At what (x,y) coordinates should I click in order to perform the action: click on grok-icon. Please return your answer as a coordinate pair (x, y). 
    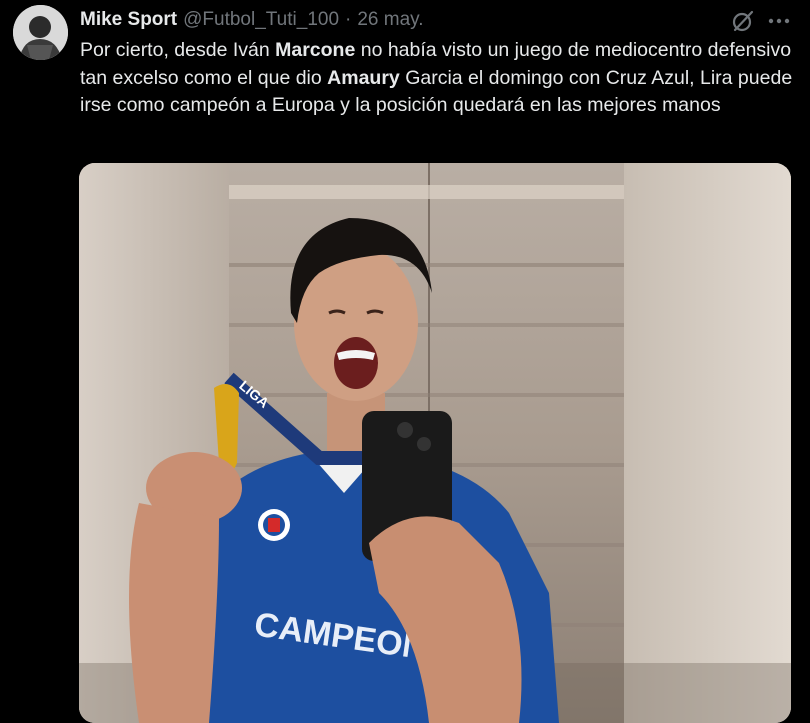
    Looking at the image, I should click on (743, 21).